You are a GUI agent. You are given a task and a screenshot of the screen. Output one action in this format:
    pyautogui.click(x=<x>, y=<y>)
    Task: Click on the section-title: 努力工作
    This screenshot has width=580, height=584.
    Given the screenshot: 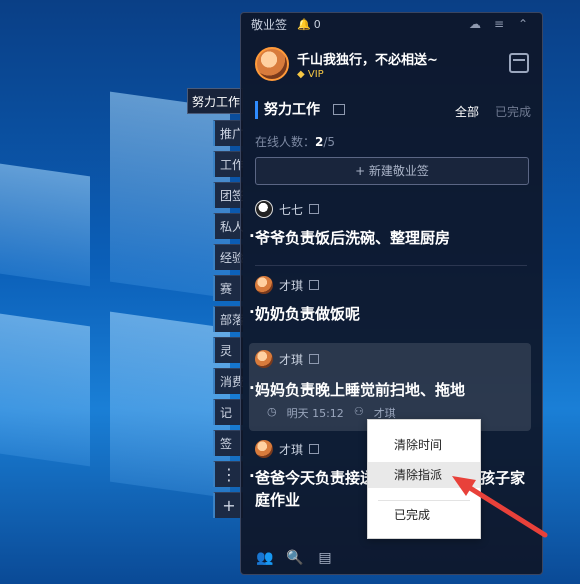 What is the action you would take?
    pyautogui.click(x=287, y=110)
    